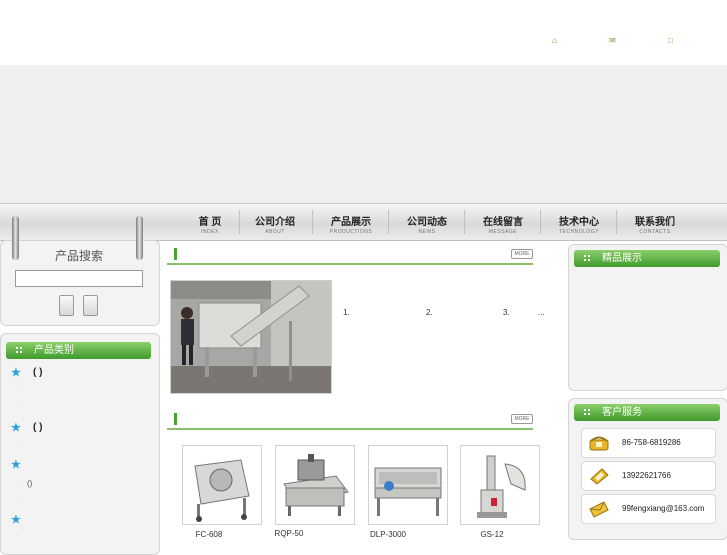 The height and width of the screenshot is (555, 727). What do you see at coordinates (80, 444) in the screenshot?
I see `category-panel` at bounding box center [80, 444].